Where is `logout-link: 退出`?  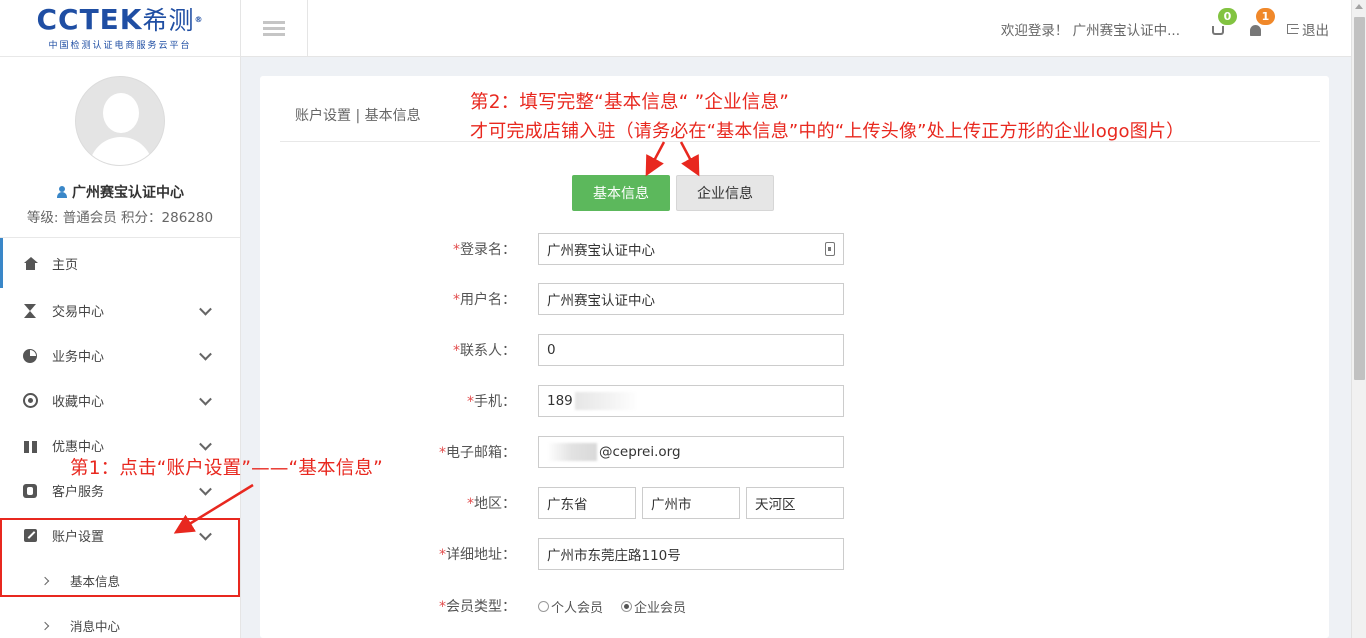 logout-link: 退出 is located at coordinates (1308, 29).